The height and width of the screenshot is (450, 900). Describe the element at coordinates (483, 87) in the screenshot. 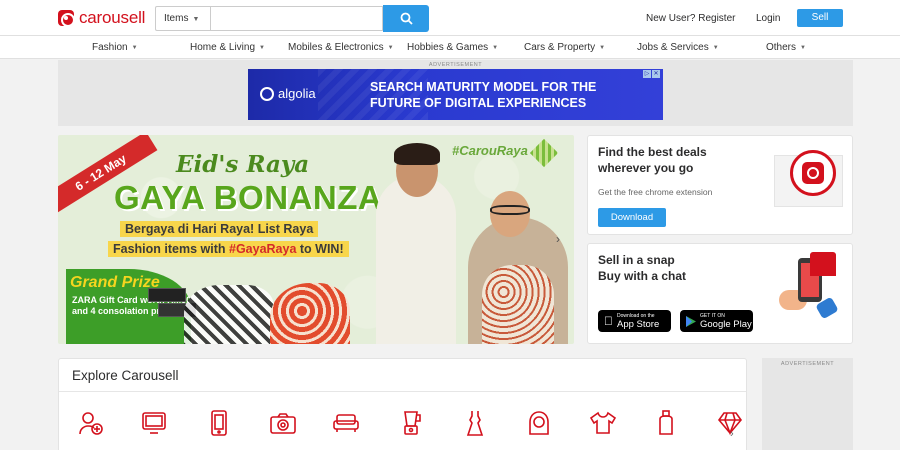

I see `ad-headline-line-1: SEARCH MATURITY MODEL FOR THE` at that location.